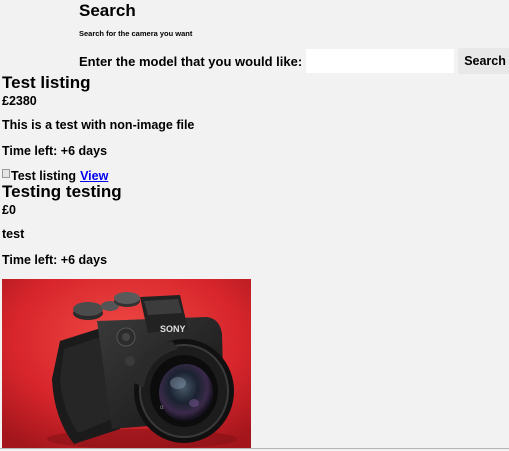 Image resolution: width=509 pixels, height=451 pixels. What do you see at coordinates (46, 82) in the screenshot?
I see `listing-title: Test listing` at bounding box center [46, 82].